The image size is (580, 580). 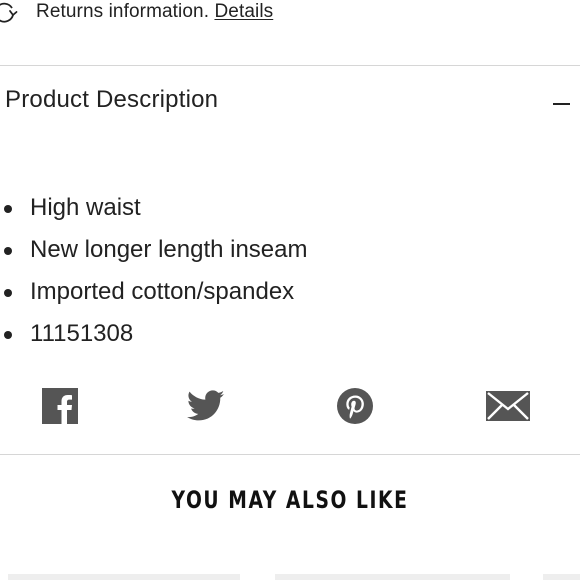 I want to click on twitter-icon, so click(x=205, y=408).